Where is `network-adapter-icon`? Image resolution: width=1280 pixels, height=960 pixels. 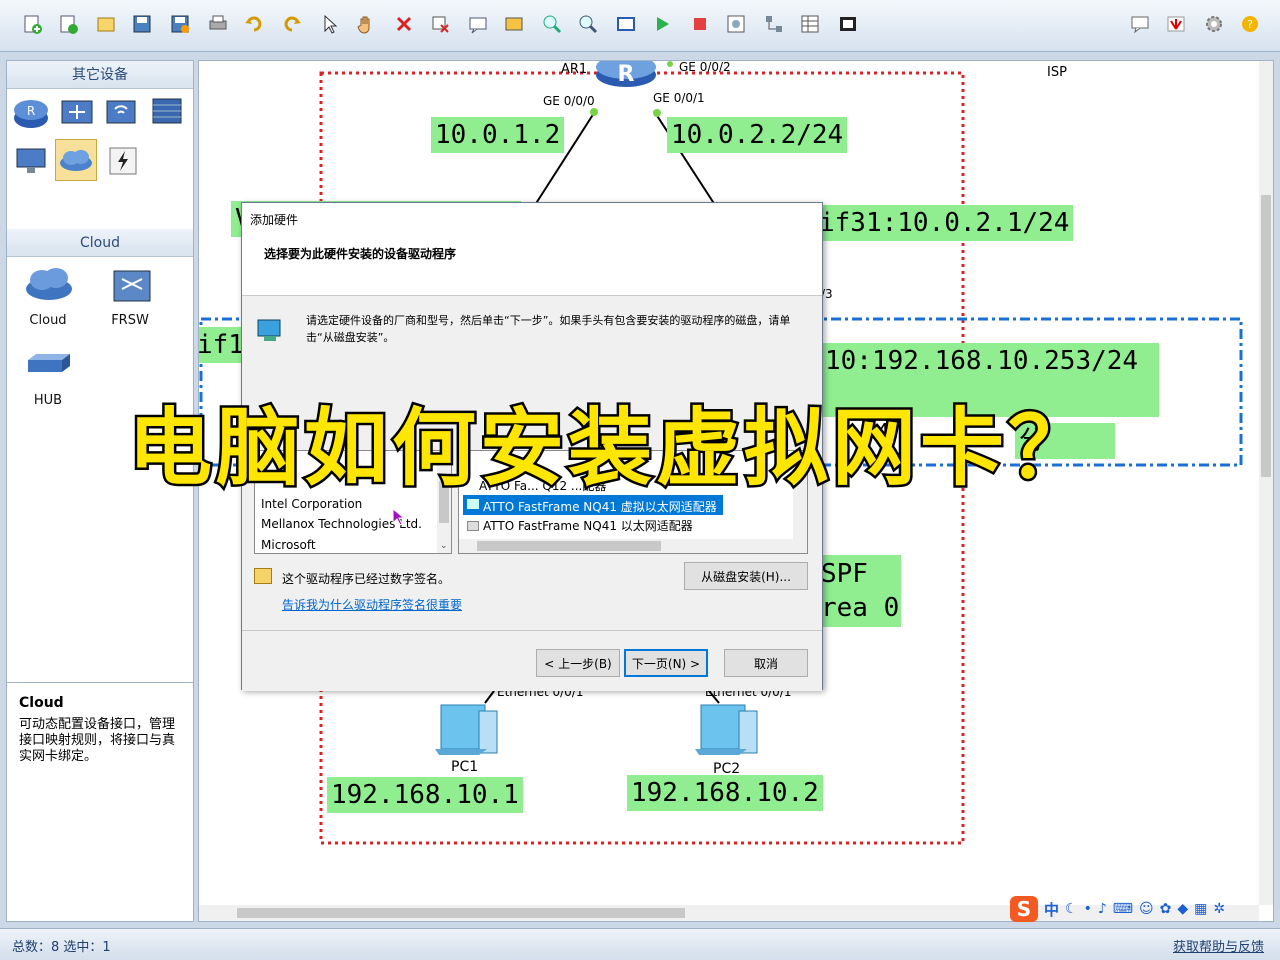 network-adapter-icon is located at coordinates (271, 333).